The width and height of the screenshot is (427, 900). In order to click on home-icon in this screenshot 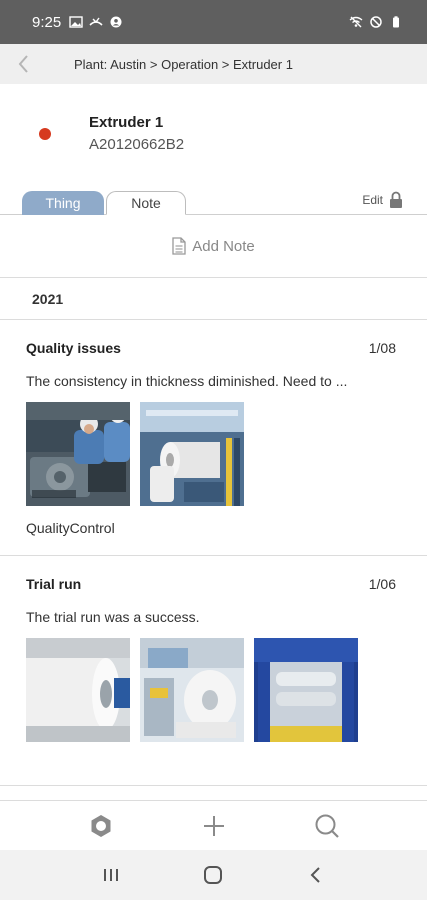, I will do `click(213, 875)`.